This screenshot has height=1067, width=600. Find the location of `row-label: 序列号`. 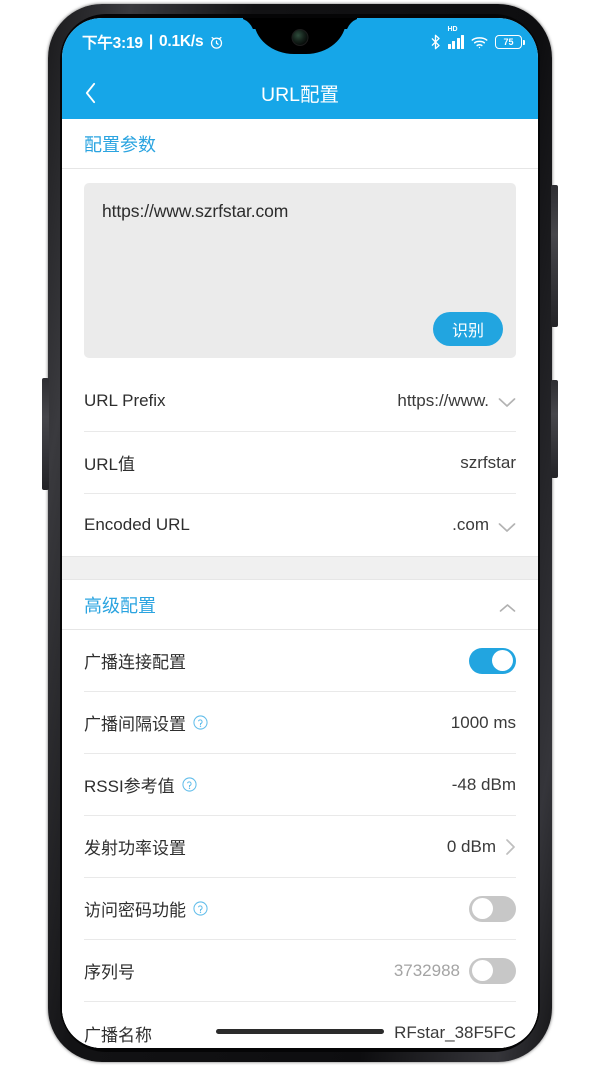

row-label: 序列号 is located at coordinates (109, 970).